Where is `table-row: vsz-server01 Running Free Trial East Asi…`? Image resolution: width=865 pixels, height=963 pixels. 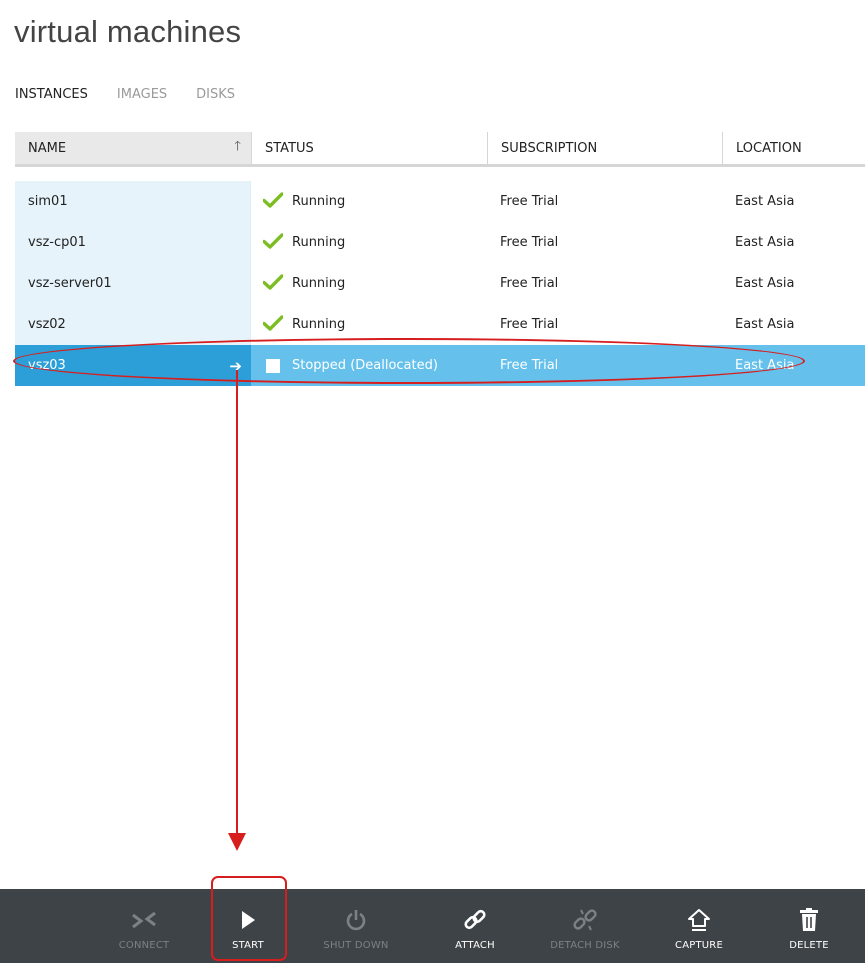
table-row: vsz-server01 Running Free Trial East Asi… is located at coordinates (440, 283).